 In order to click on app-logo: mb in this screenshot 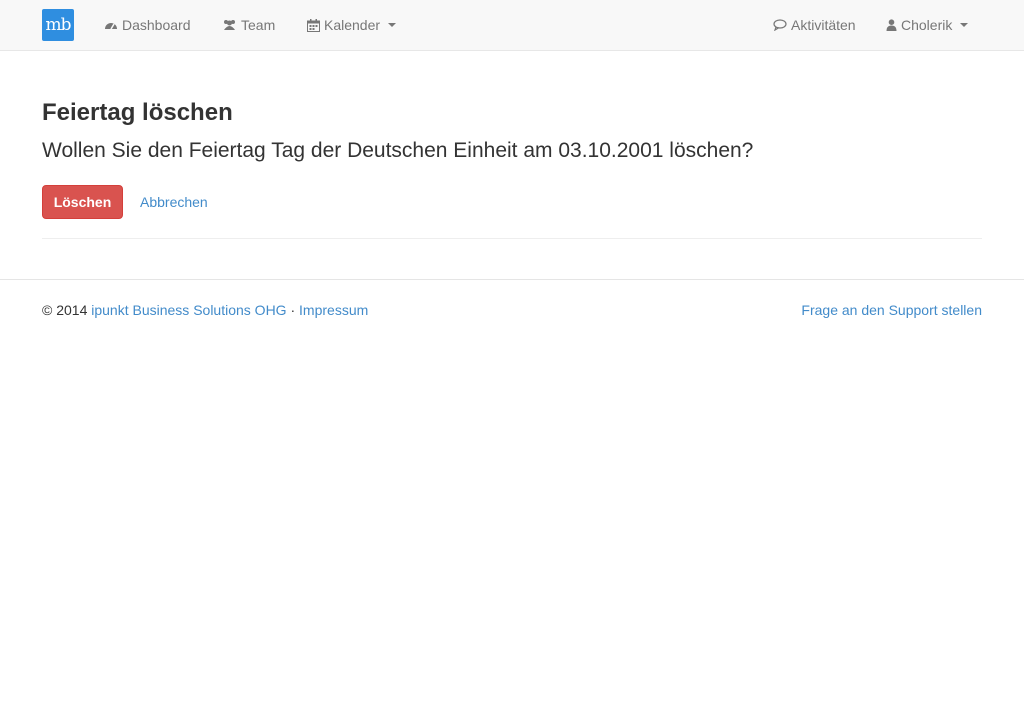, I will do `click(58, 25)`.